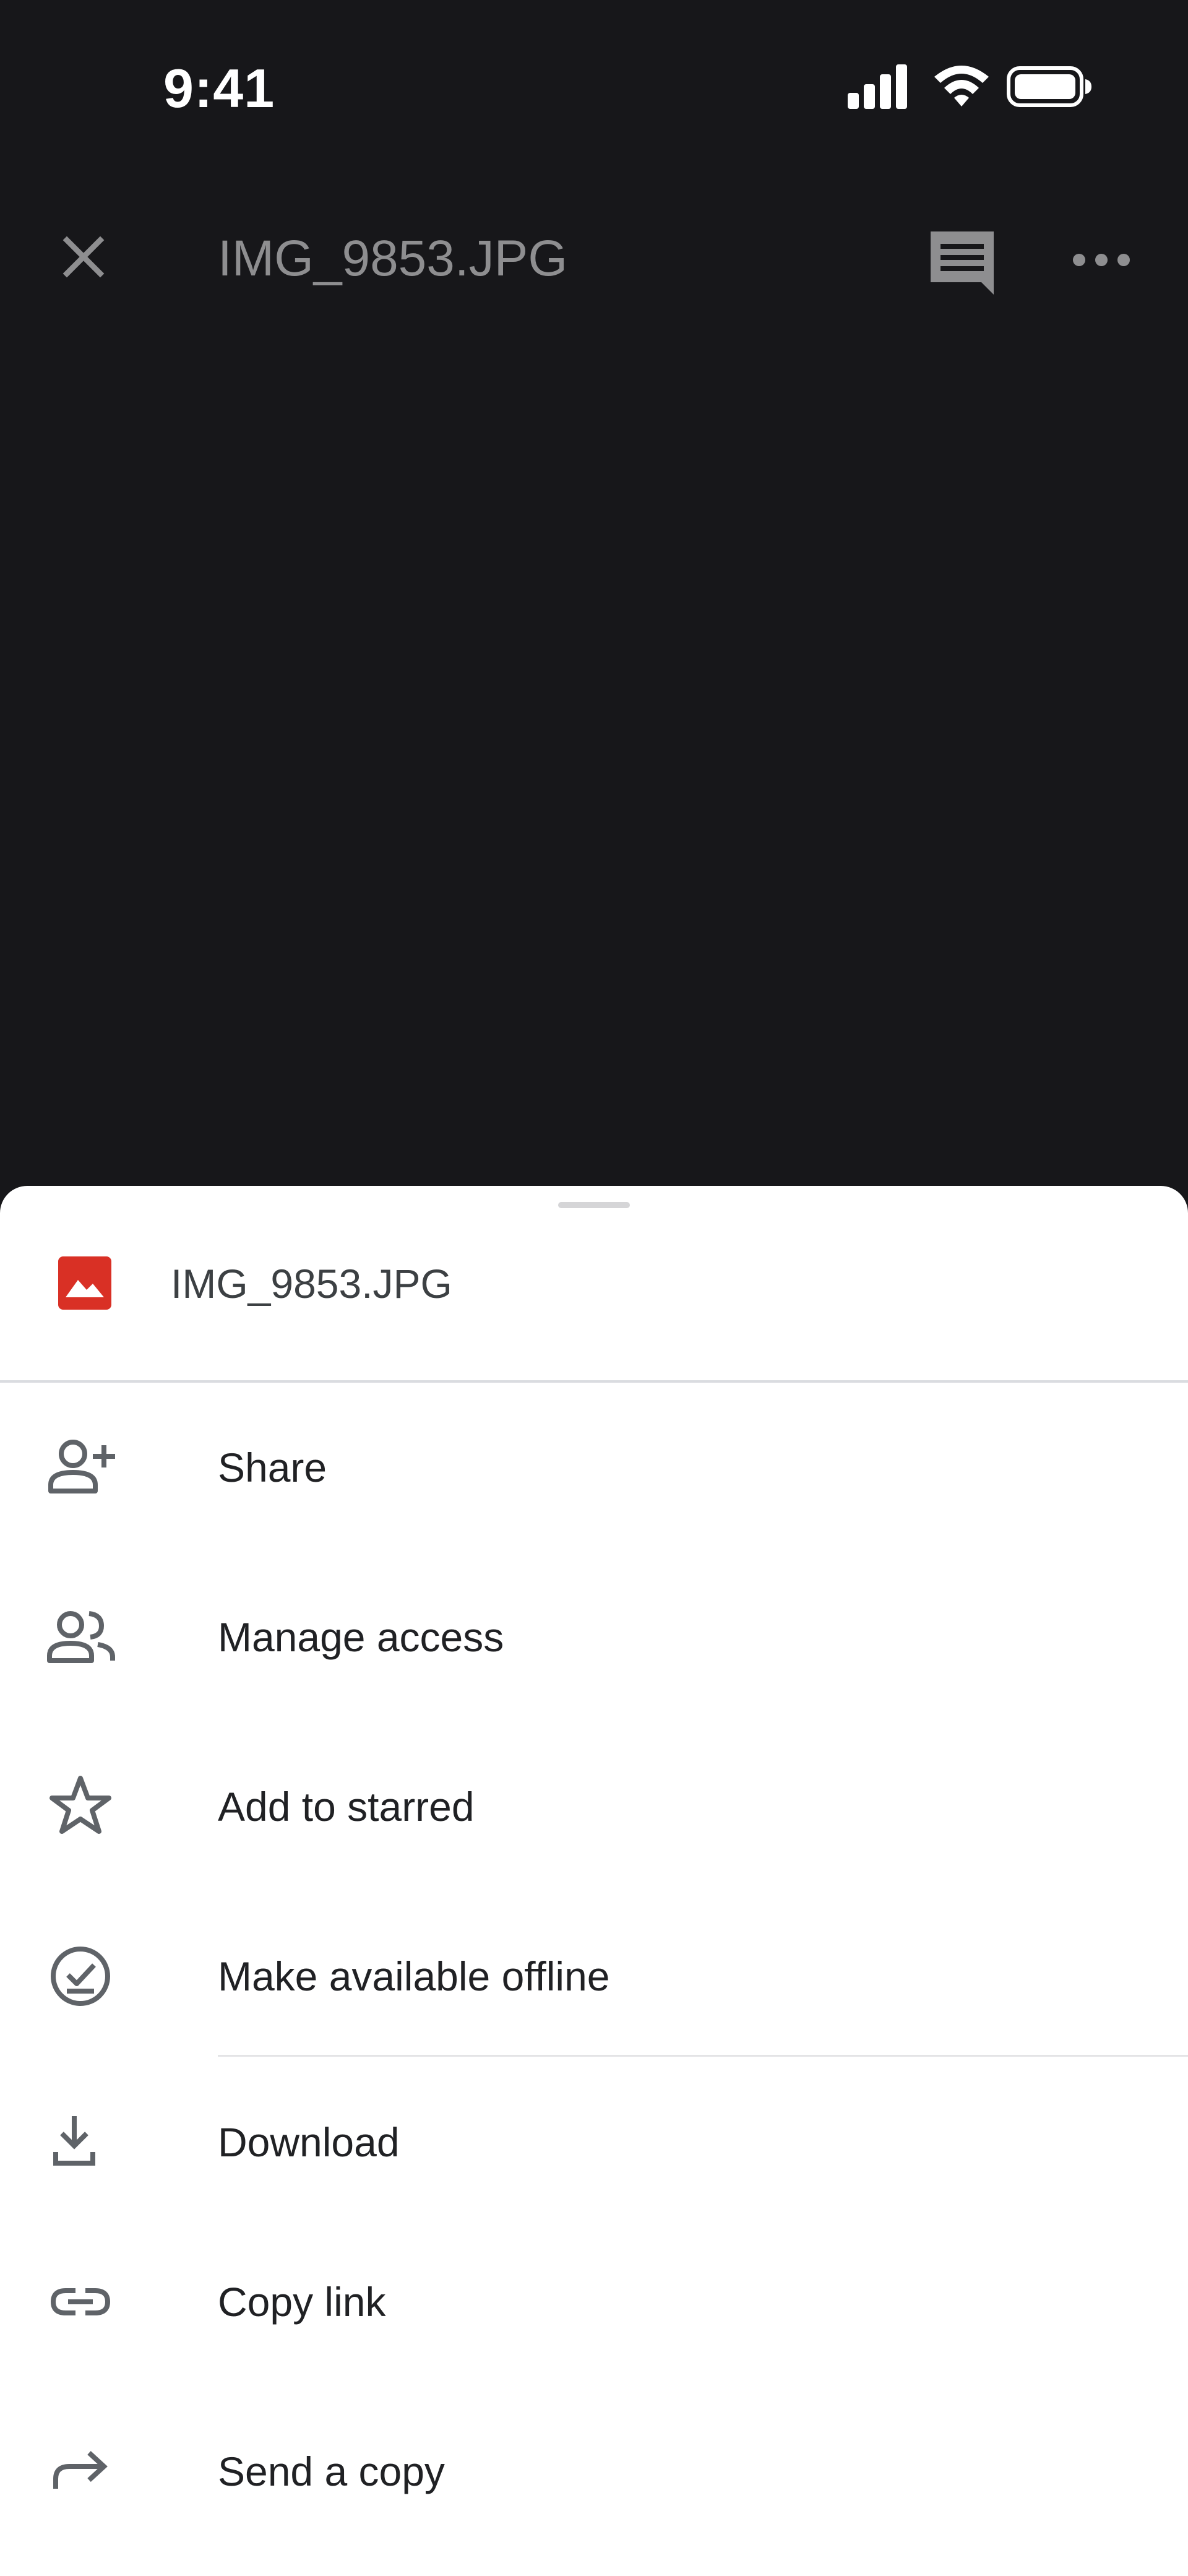  Describe the element at coordinates (878, 86) in the screenshot. I see `cellular-signal-icon` at that location.